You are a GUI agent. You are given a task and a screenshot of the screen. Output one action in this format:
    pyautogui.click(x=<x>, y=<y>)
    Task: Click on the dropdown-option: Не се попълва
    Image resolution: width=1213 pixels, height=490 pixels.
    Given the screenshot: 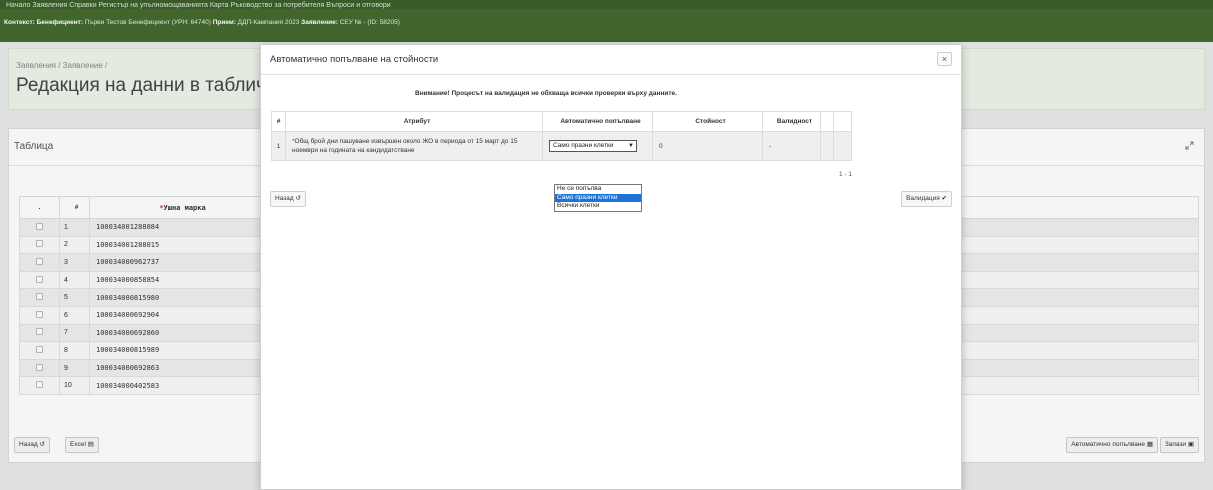 What is the action you would take?
    pyautogui.click(x=598, y=189)
    